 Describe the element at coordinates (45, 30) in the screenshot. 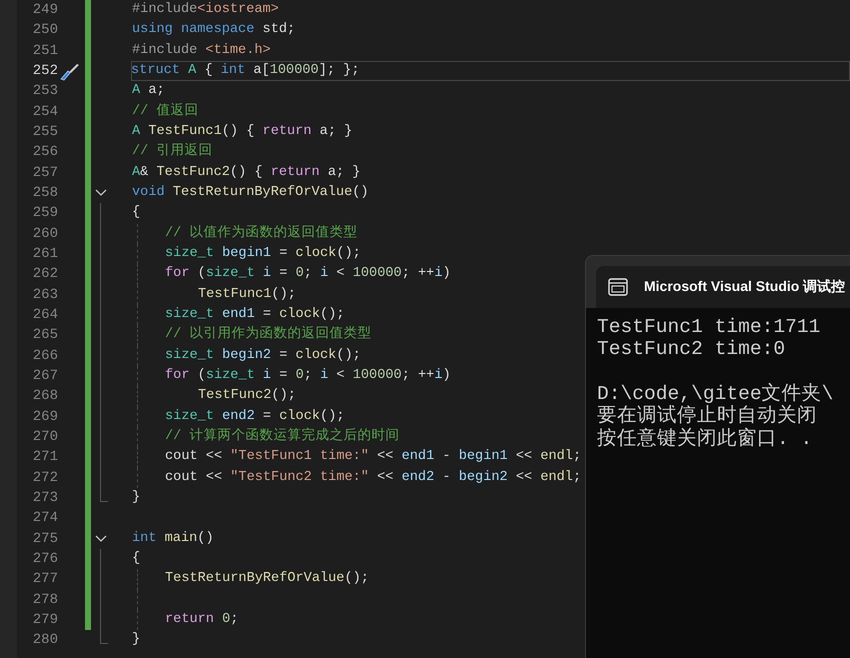

I see `line-number: 250` at that location.